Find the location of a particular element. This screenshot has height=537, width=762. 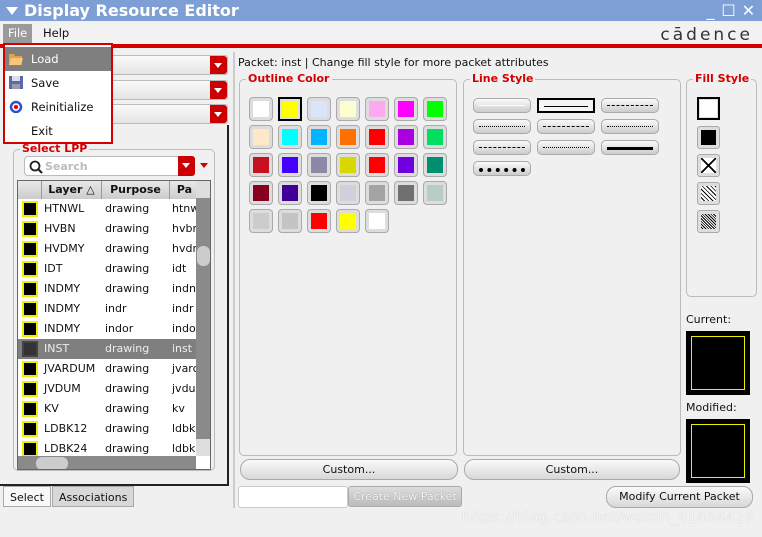

line-style-dash-dot-dot is located at coordinates (502, 147).